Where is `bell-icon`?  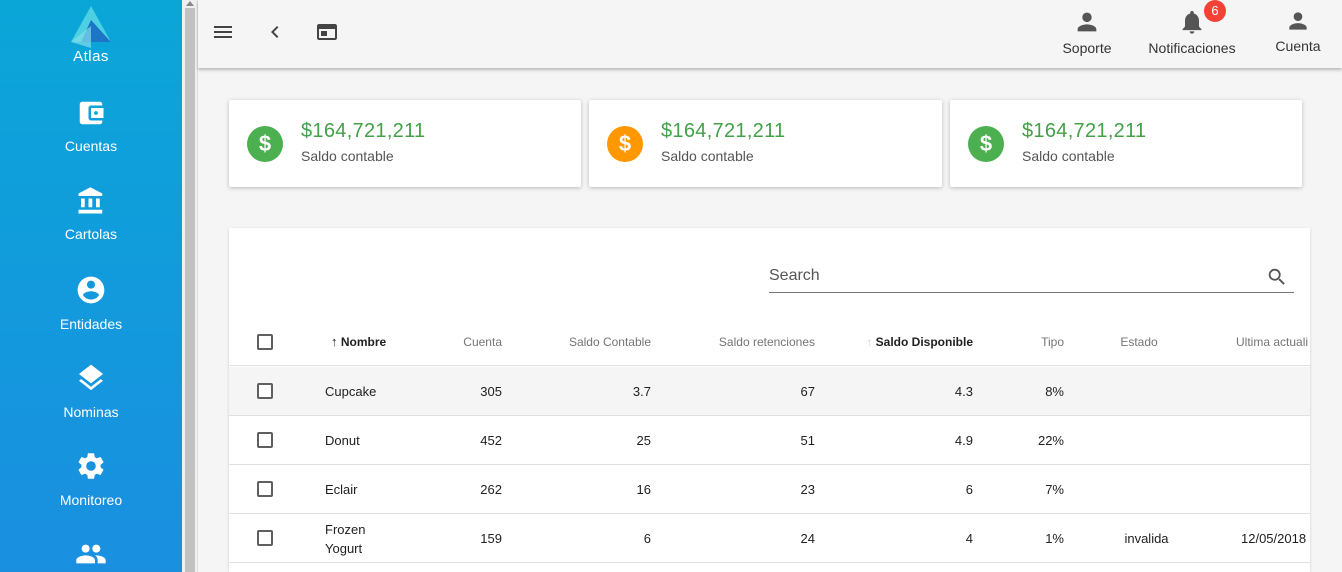
bell-icon is located at coordinates (1192, 22).